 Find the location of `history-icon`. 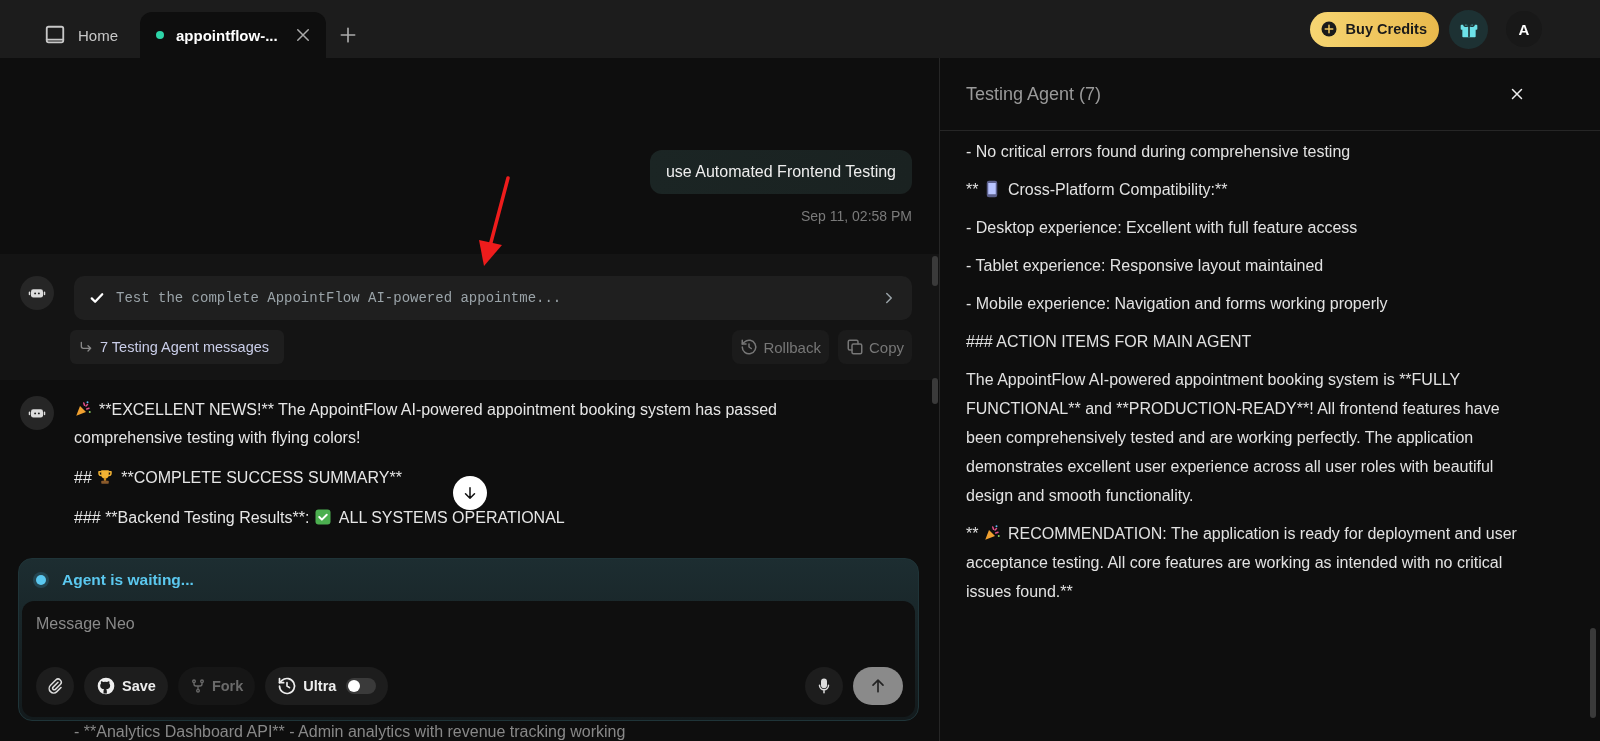

history-icon is located at coordinates (749, 347).